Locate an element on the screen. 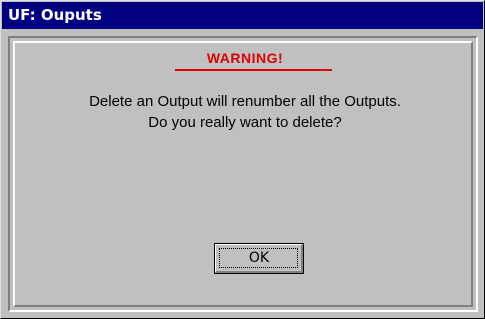 The width and height of the screenshot is (485, 319). window-title: UF: Ouputs is located at coordinates (55, 15).